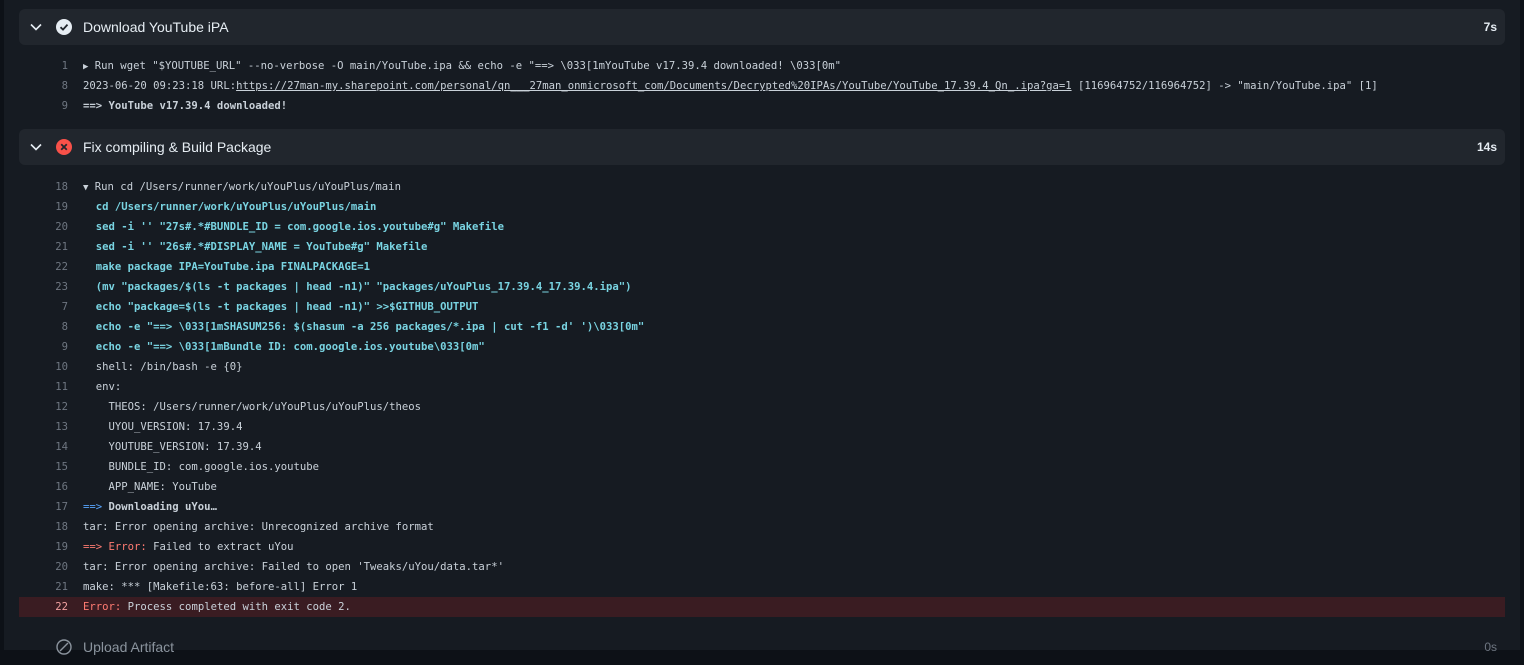  I want to click on line-number: 8, so click(64, 86).